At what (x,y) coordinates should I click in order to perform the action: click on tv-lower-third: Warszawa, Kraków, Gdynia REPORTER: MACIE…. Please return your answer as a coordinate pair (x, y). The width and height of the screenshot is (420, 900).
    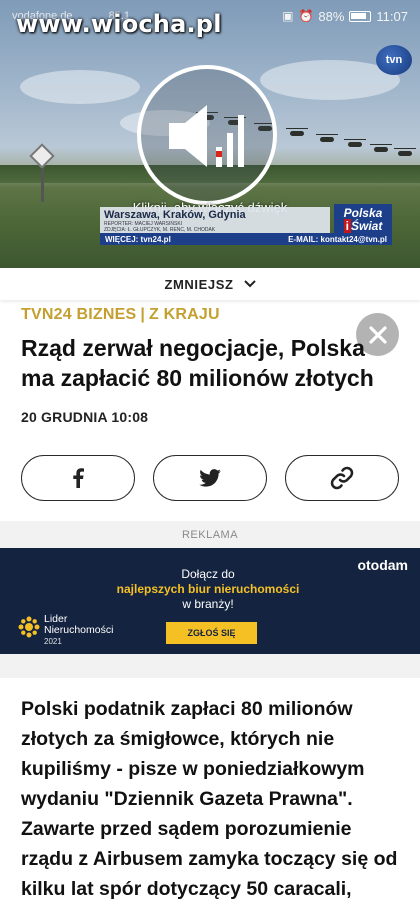
    Looking at the image, I should click on (246, 224).